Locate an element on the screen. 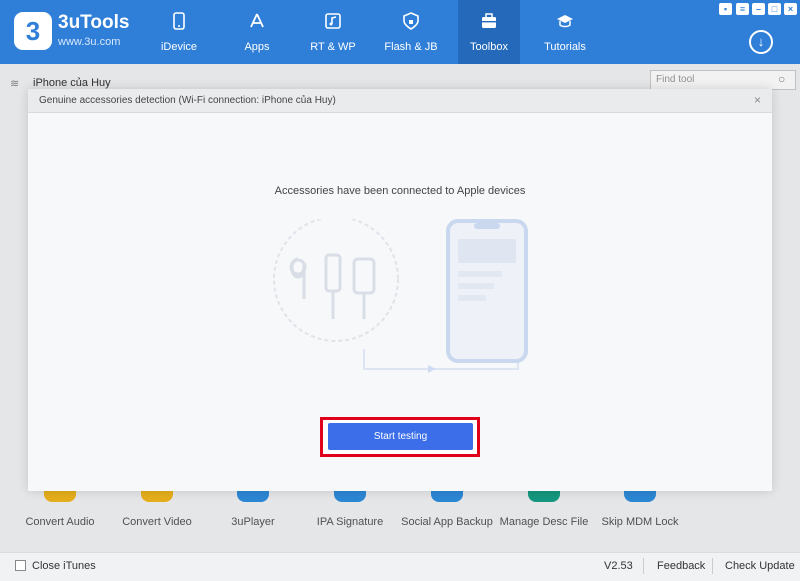 This screenshot has height=581, width=800. nav-rt-wp: RT & WP is located at coordinates (333, 32).